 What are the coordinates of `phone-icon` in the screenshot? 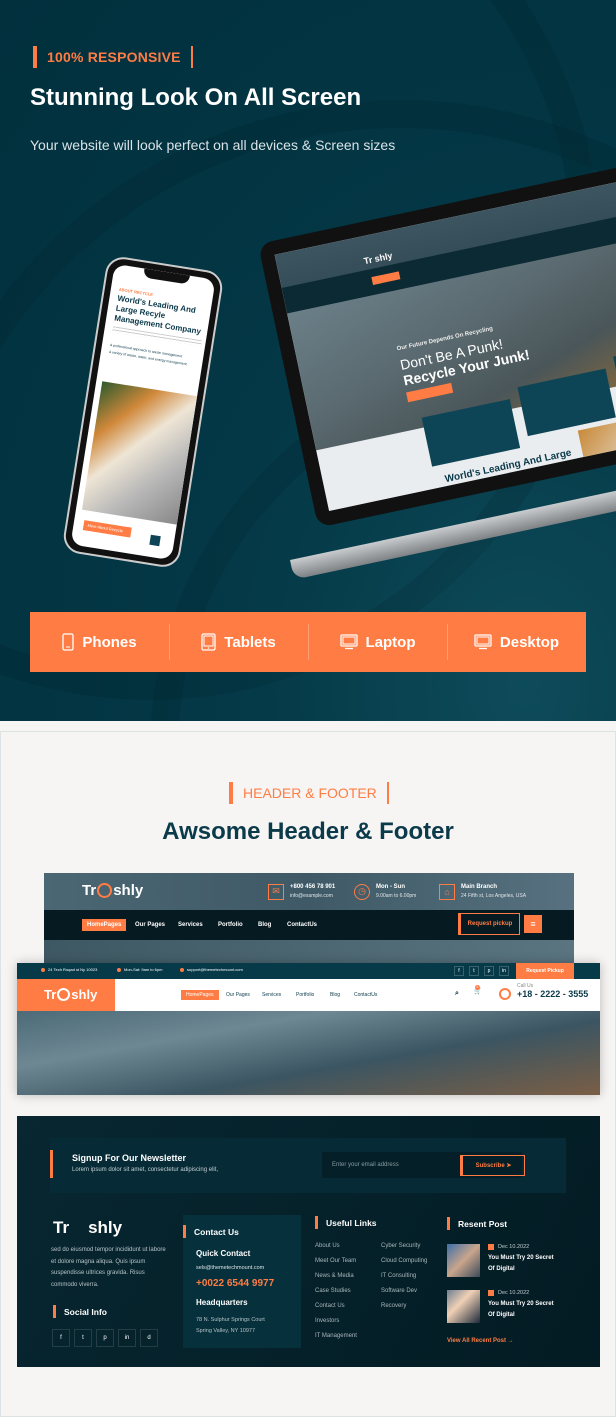 It's located at (68, 642).